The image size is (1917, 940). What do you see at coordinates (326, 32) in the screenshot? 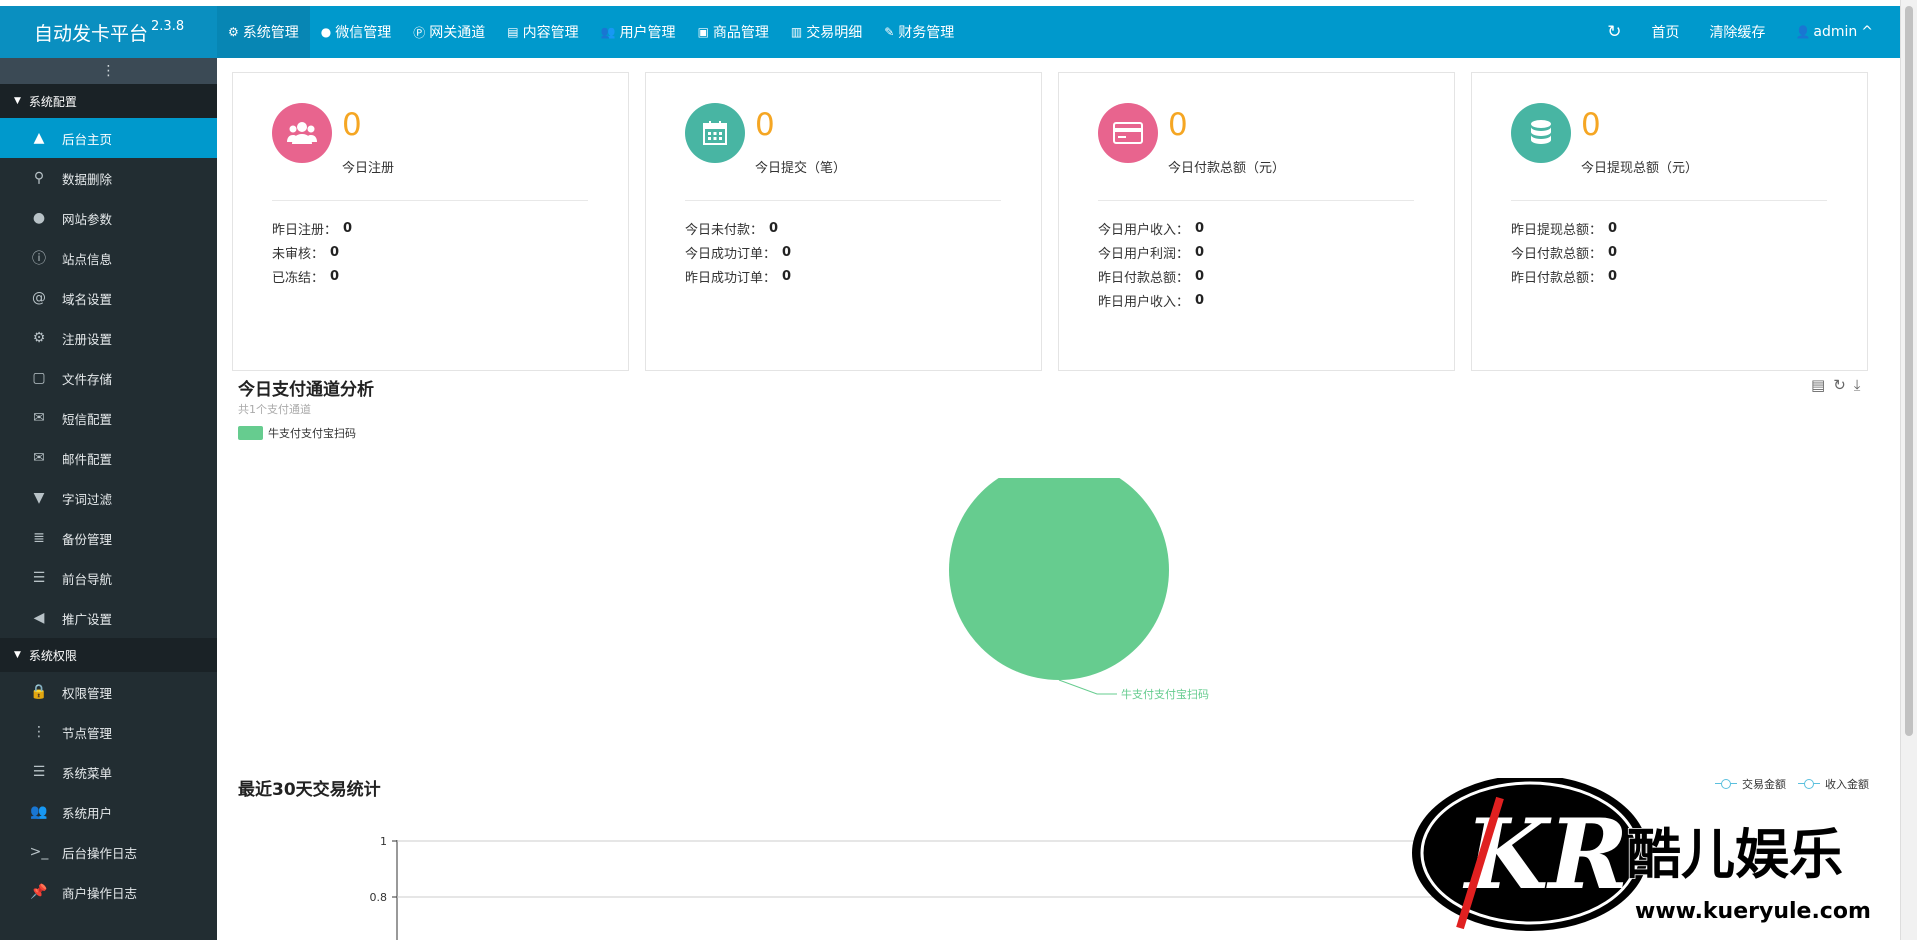
I see `wechat-icon: ●` at bounding box center [326, 32].